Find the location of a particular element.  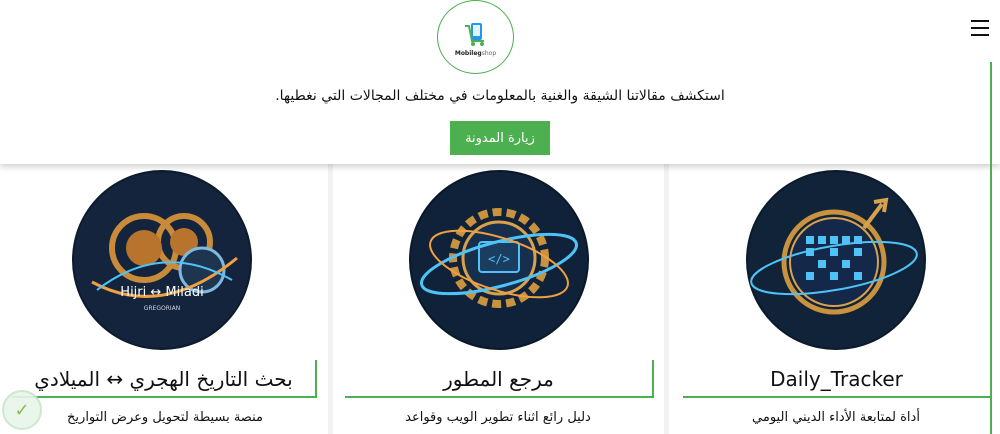

logo-text: Mobilegshop is located at coordinates (475, 53).